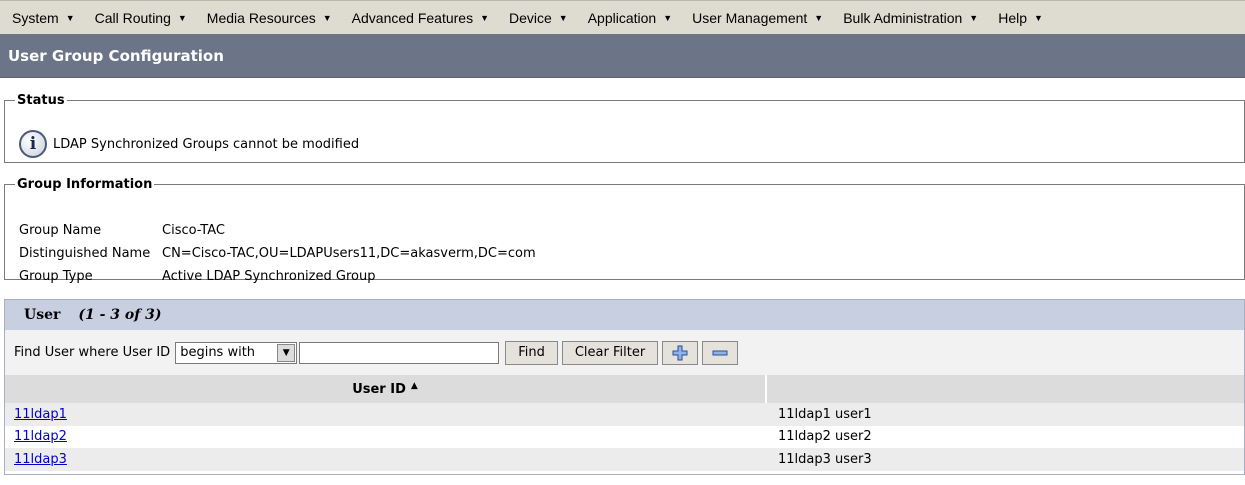  What do you see at coordinates (35, 17) in the screenshot?
I see `menu-label: System` at bounding box center [35, 17].